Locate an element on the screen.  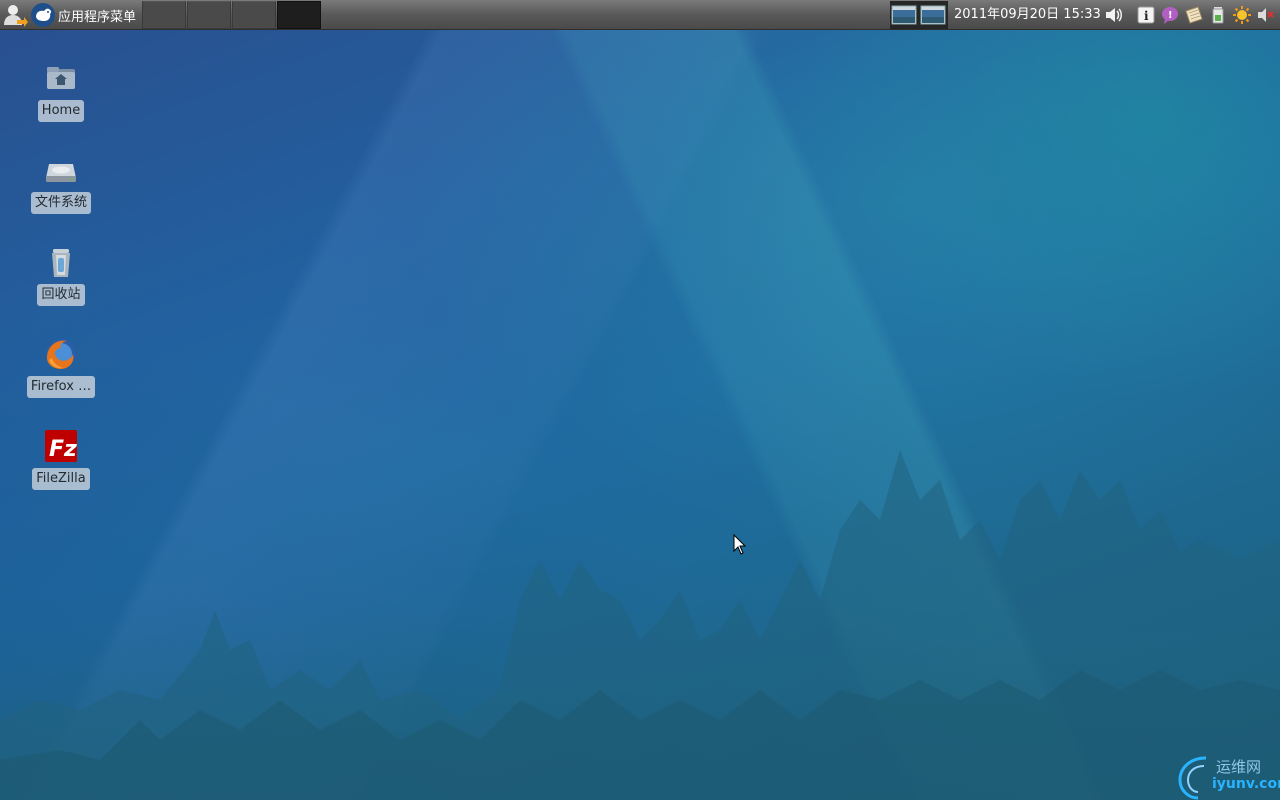
applications-menu-button: 应用程序菜单 is located at coordinates (85, 15).